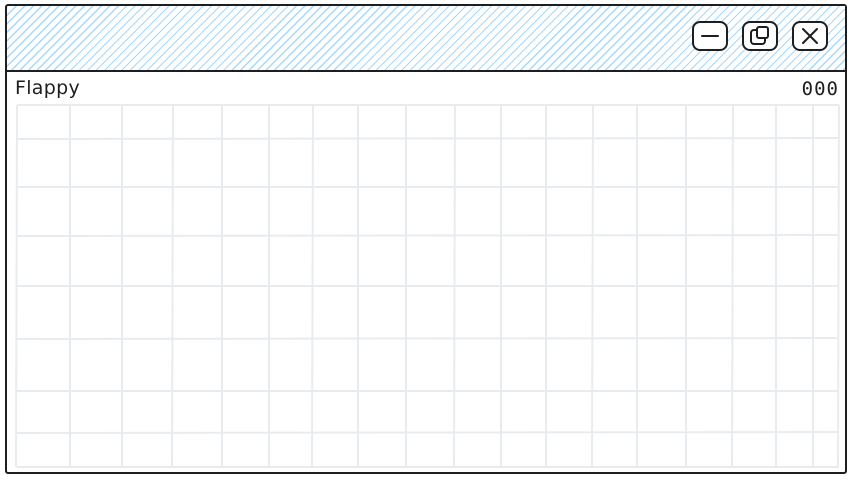  I want to click on restore-button, so click(760, 36).